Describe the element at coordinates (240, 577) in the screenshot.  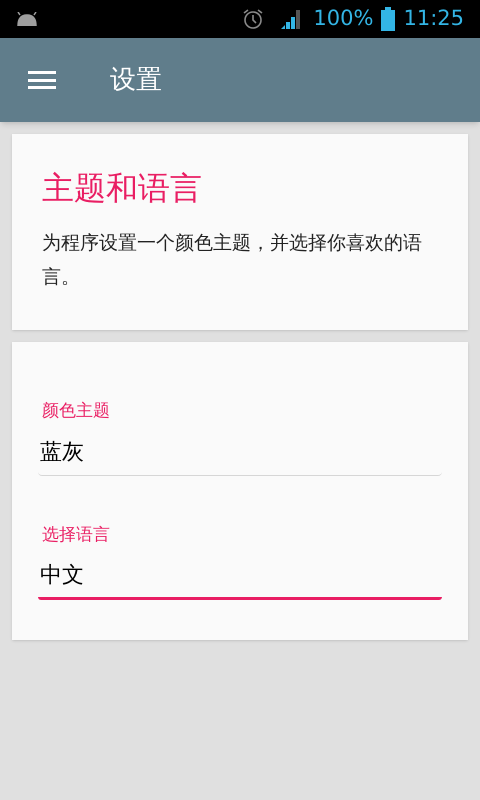
I see `input-field: 中文` at that location.